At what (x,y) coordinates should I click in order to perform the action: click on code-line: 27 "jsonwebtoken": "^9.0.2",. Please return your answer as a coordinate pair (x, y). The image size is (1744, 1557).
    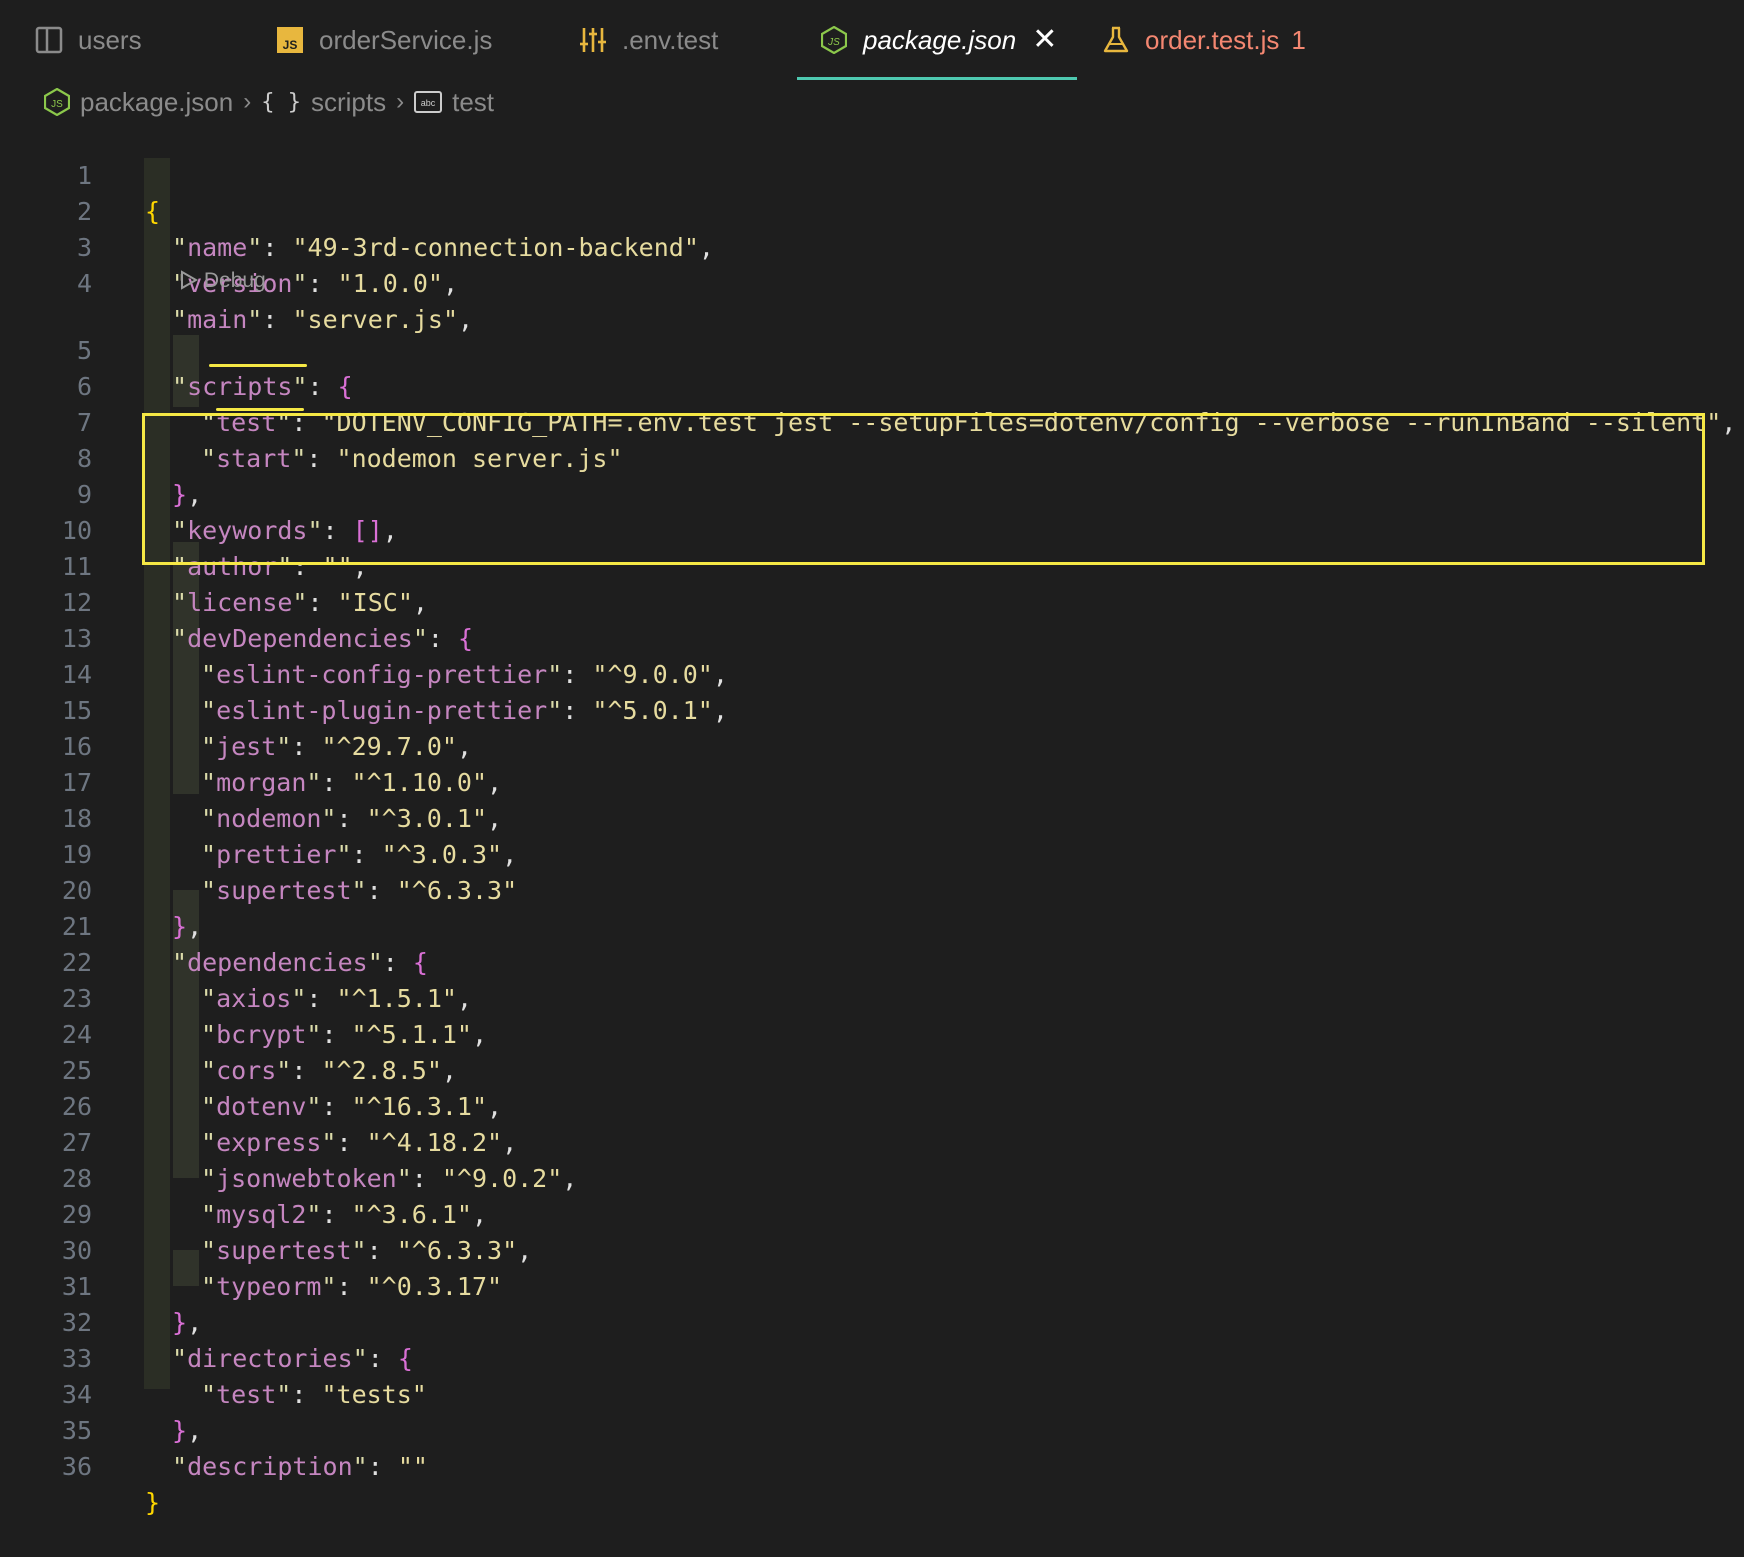
    Looking at the image, I should click on (872, 1141).